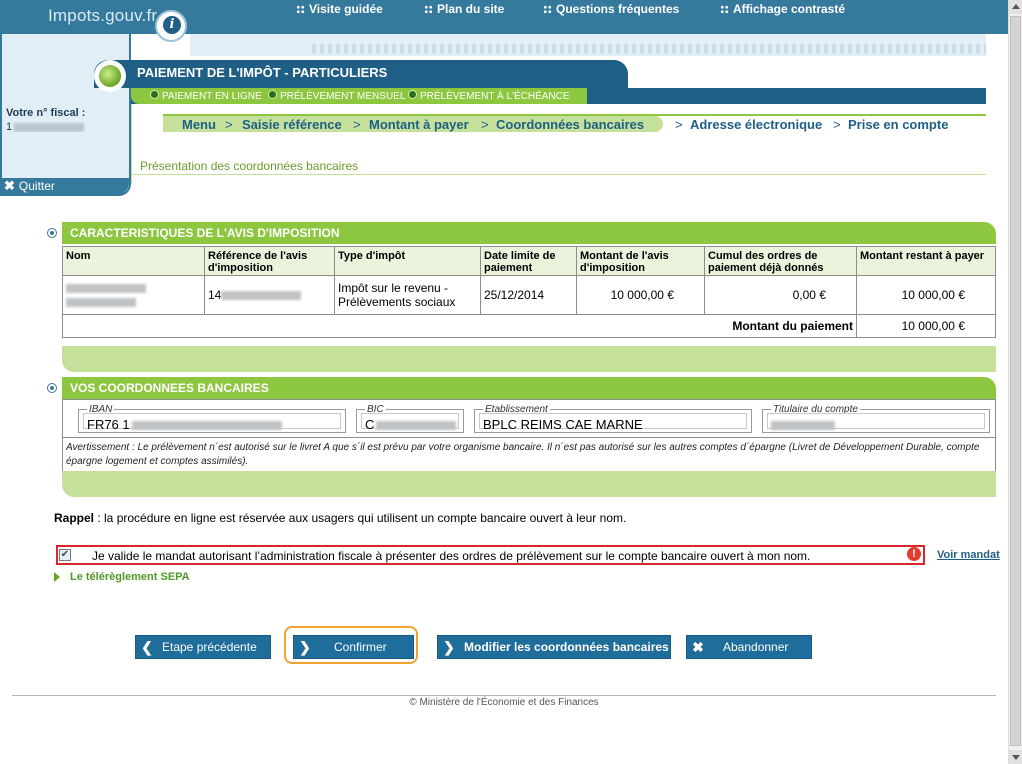 This screenshot has height=764, width=1022. What do you see at coordinates (780, 295) in the screenshot?
I see `cell-cumul: 0,00 €` at bounding box center [780, 295].